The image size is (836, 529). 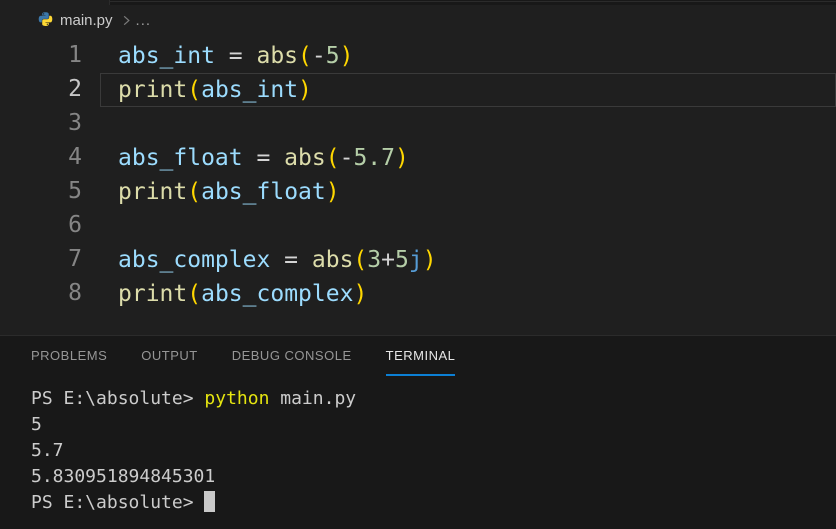 I want to click on terminal-line: PS E:\absolute> python main.py, so click(x=433, y=399).